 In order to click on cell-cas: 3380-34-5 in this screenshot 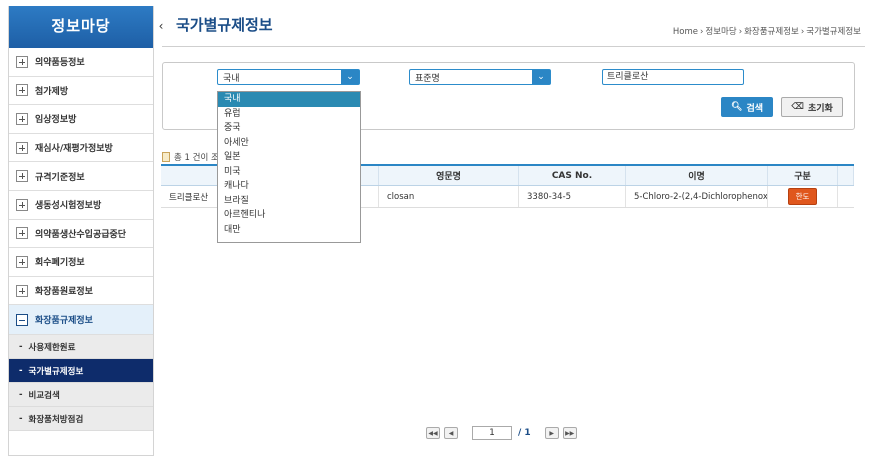, I will do `click(572, 196)`.